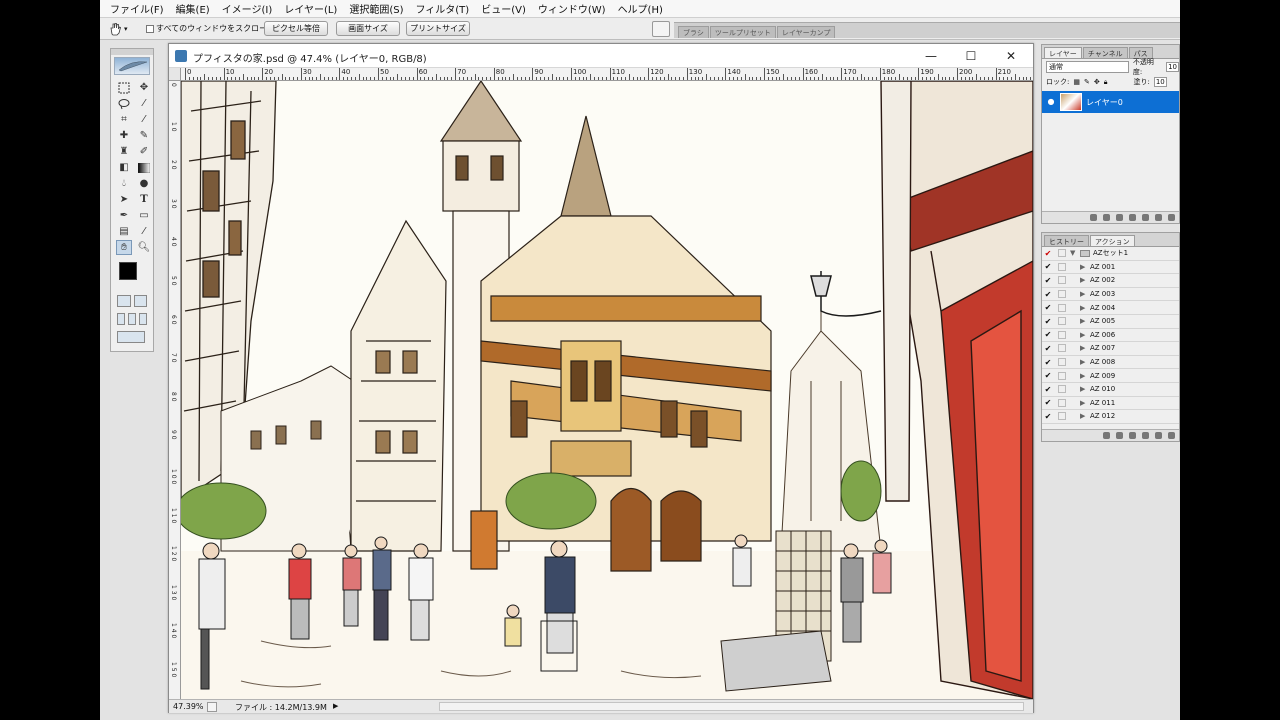  What do you see at coordinates (296, 28) in the screenshot?
I see `actual-pixels-button: ピクセル等倍` at bounding box center [296, 28].